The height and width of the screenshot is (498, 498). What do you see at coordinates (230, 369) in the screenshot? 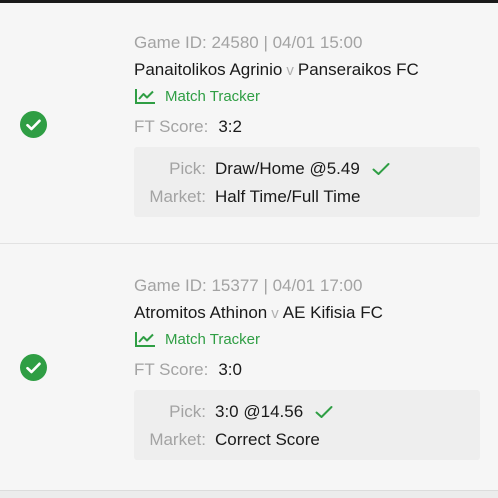
I see `ft-score-value: 3:0` at bounding box center [230, 369].